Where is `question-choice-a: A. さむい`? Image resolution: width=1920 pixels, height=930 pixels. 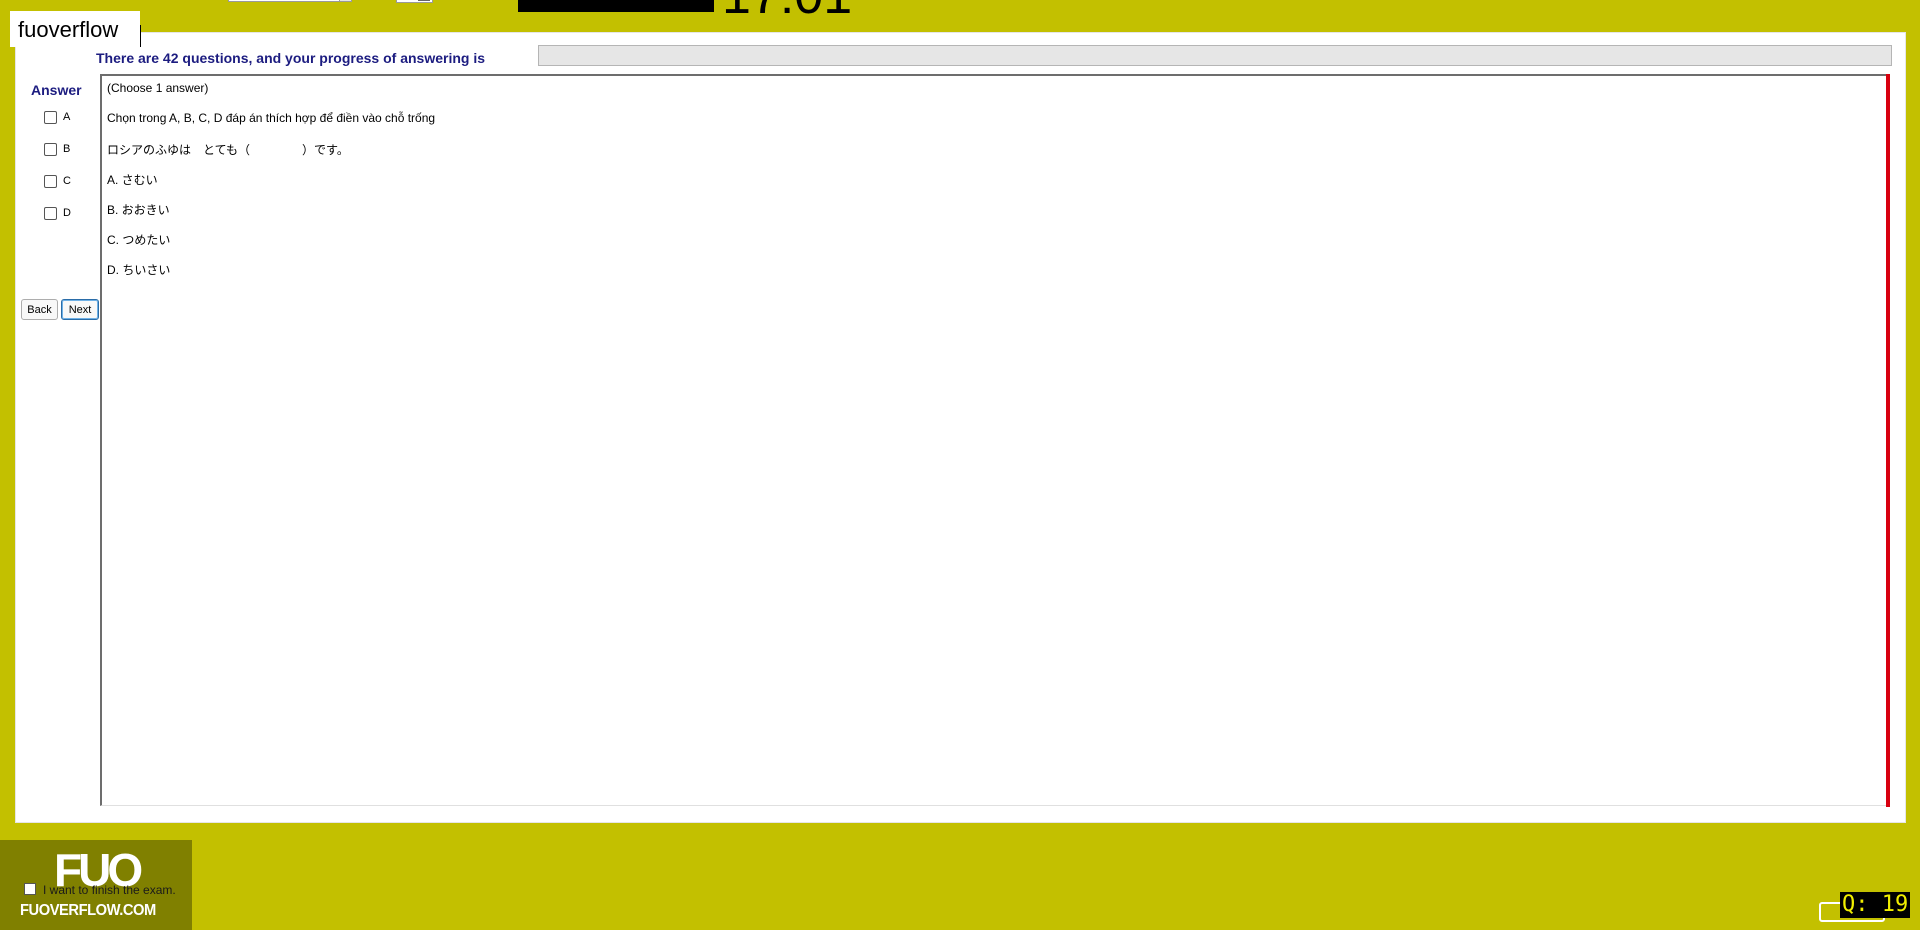
question-choice-a: A. さむい is located at coordinates (132, 180).